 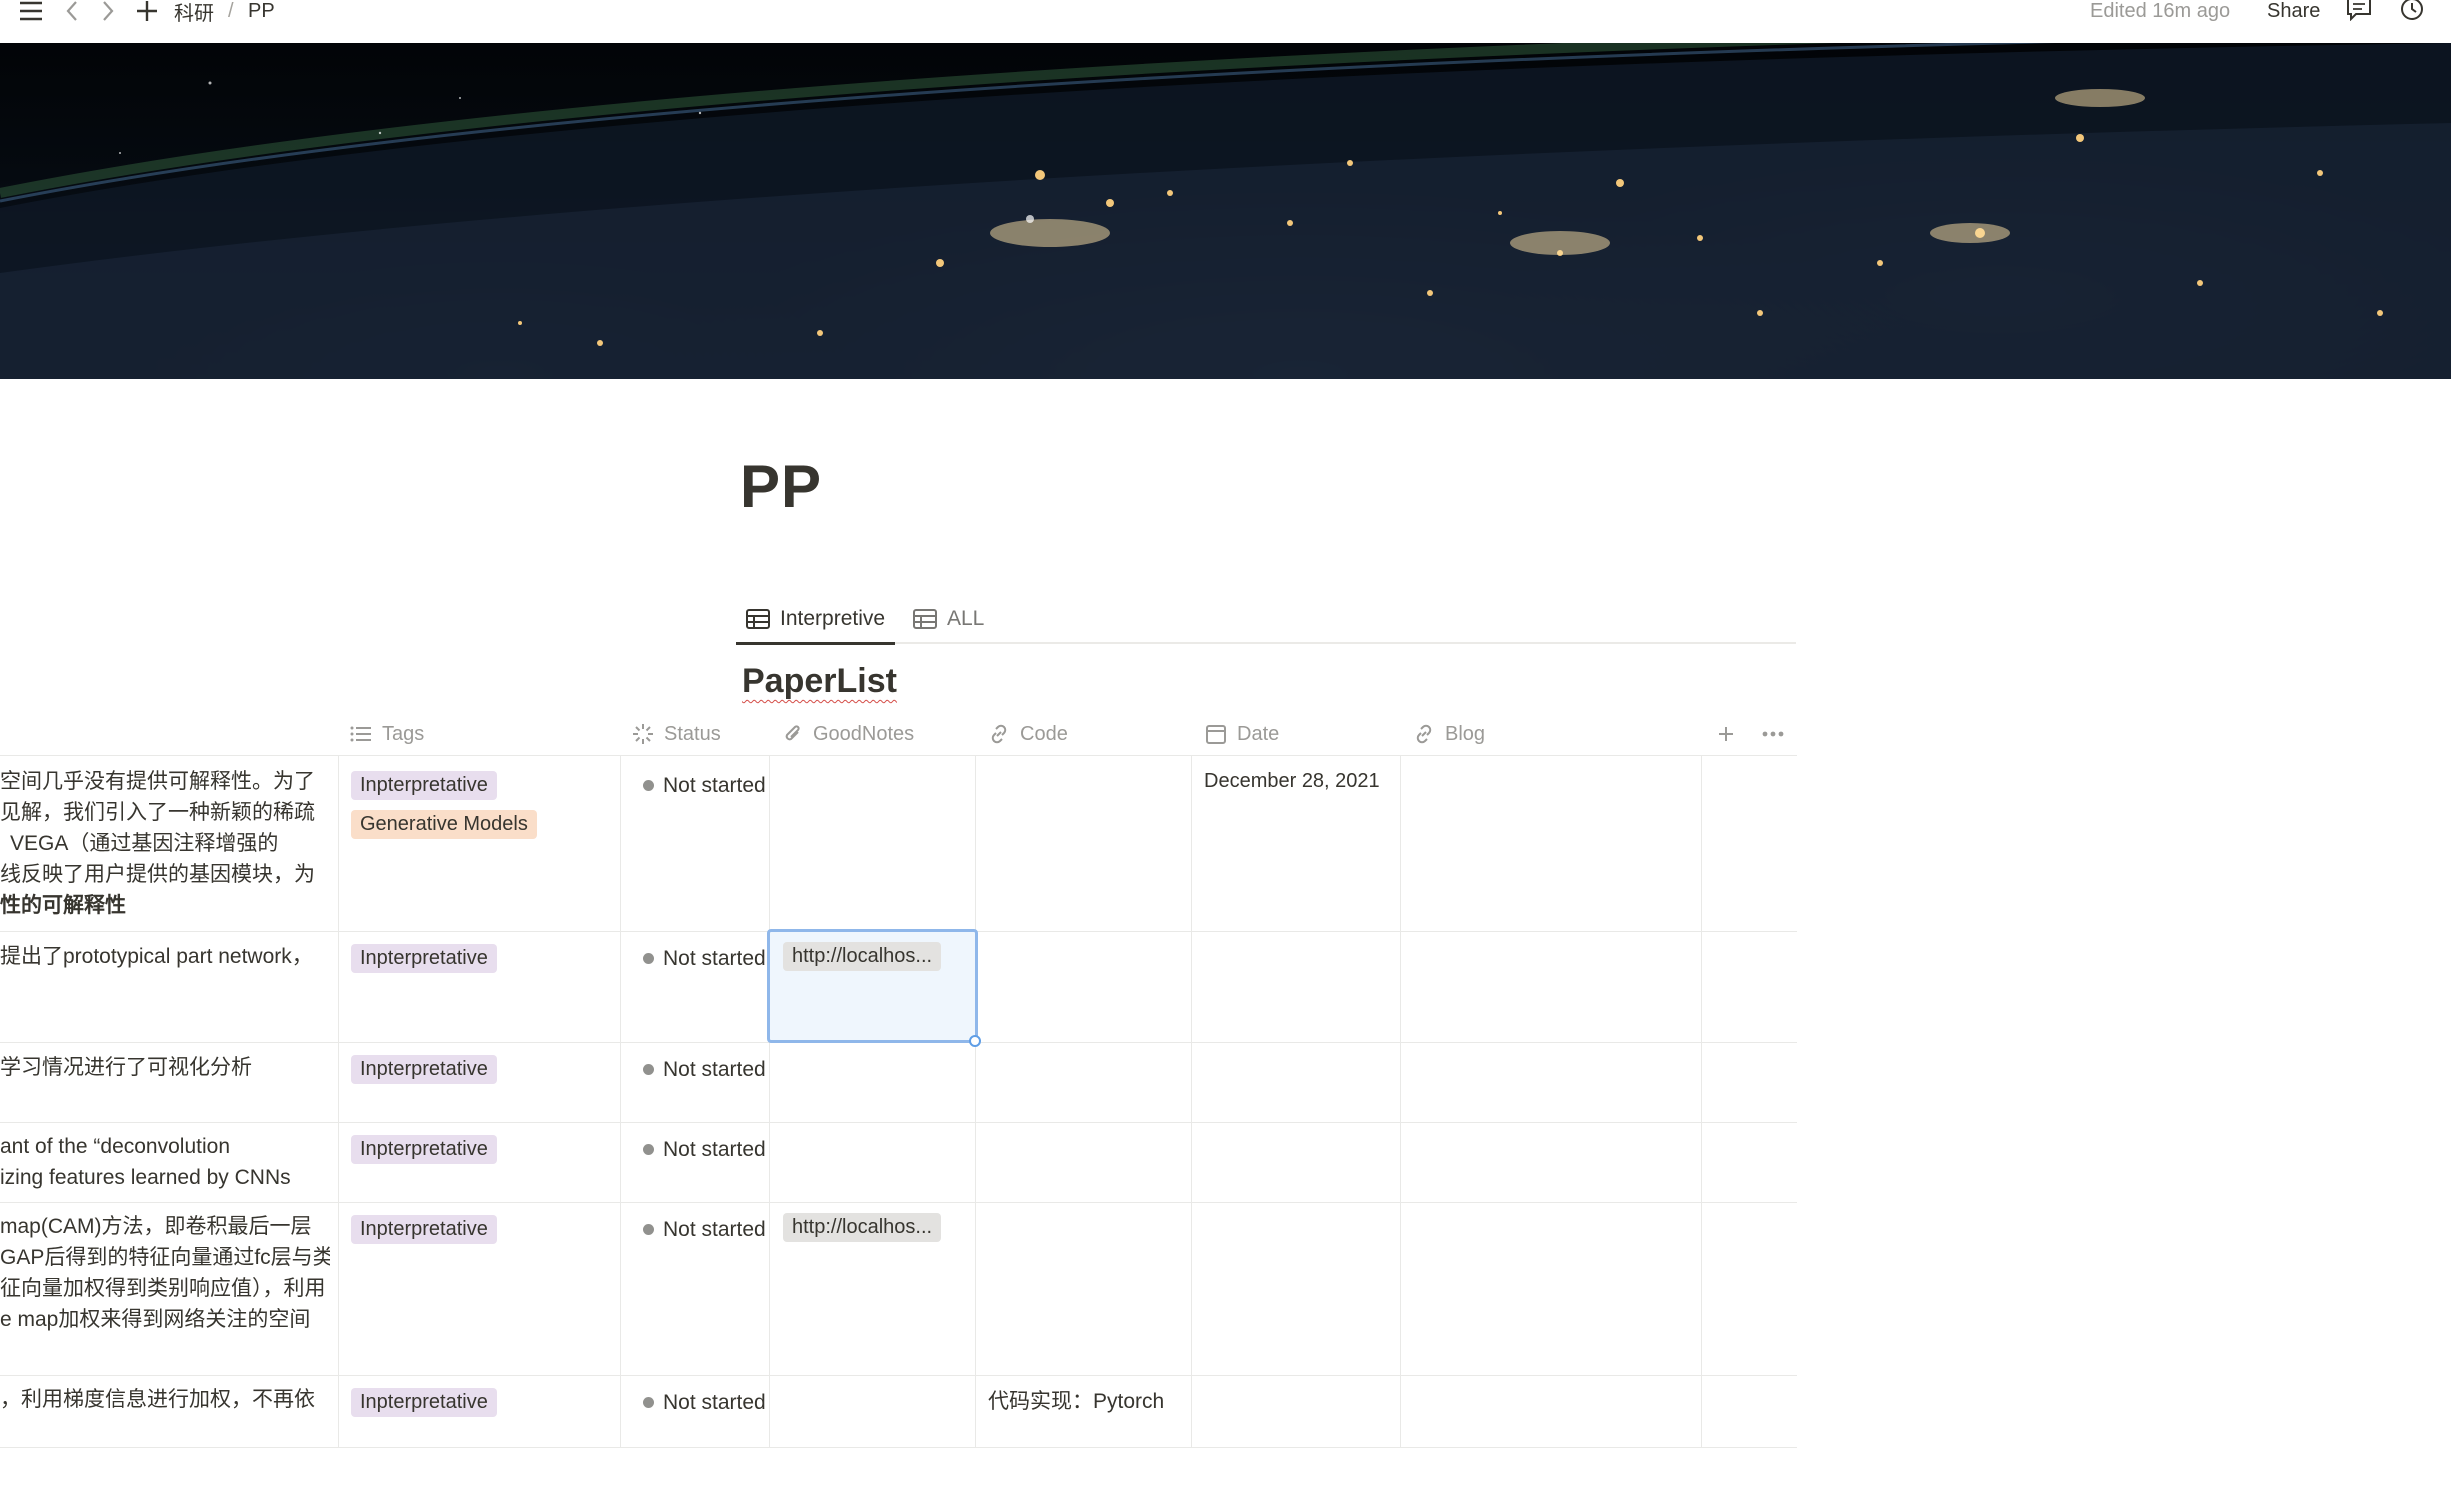 What do you see at coordinates (144, 843) in the screenshot?
I see `description-line: VEGA（通过基因注释增强的` at bounding box center [144, 843].